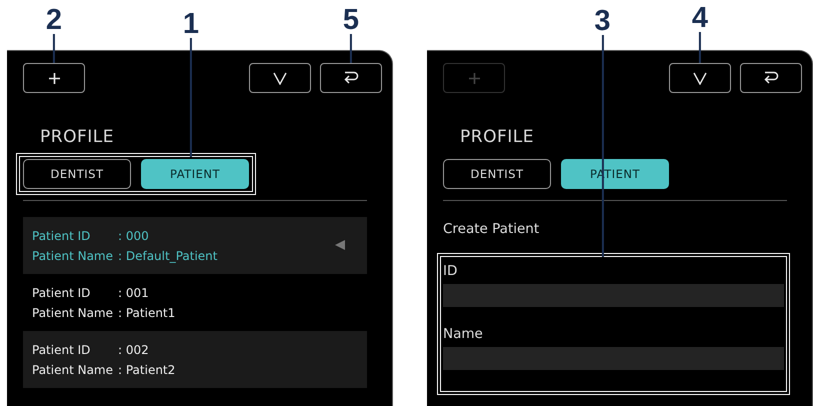 The image size is (813, 406). Describe the element at coordinates (491, 229) in the screenshot. I see `form-heading: Create Patient` at that location.